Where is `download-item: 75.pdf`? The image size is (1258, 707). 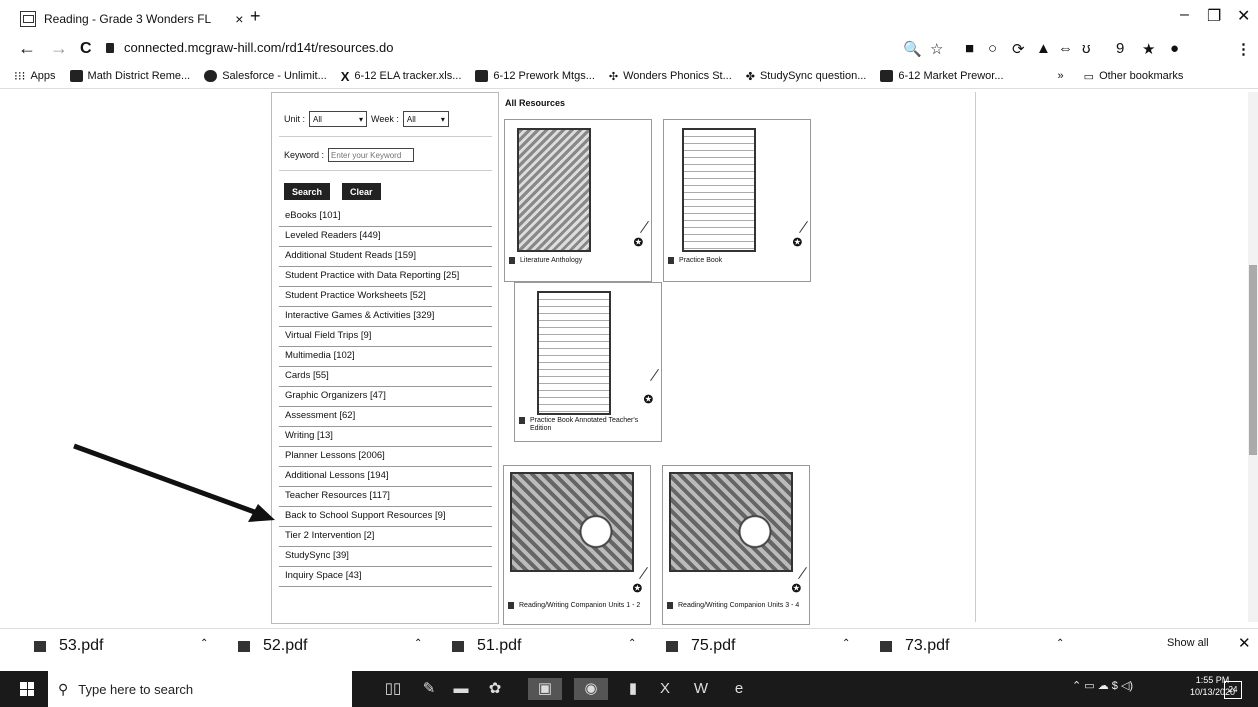 download-item: 75.pdf is located at coordinates (700, 646).